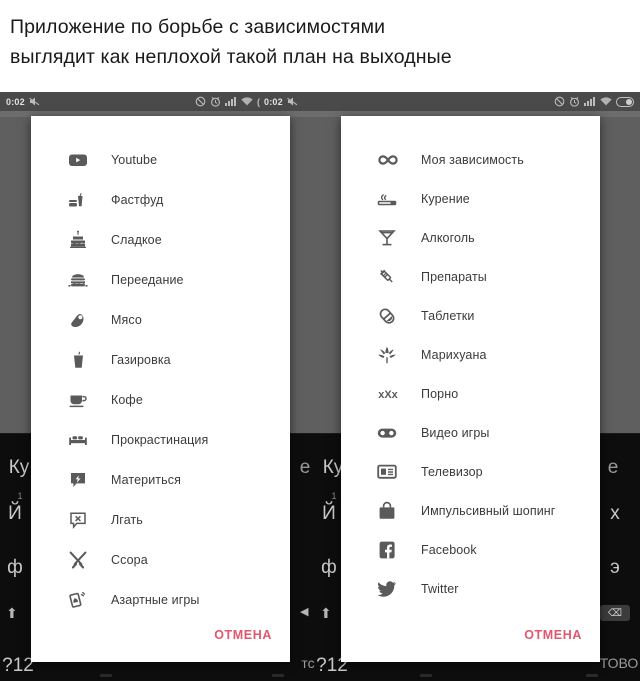 The height and width of the screenshot is (681, 640). What do you see at coordinates (78, 280) in the screenshot?
I see `burger-icon` at bounding box center [78, 280].